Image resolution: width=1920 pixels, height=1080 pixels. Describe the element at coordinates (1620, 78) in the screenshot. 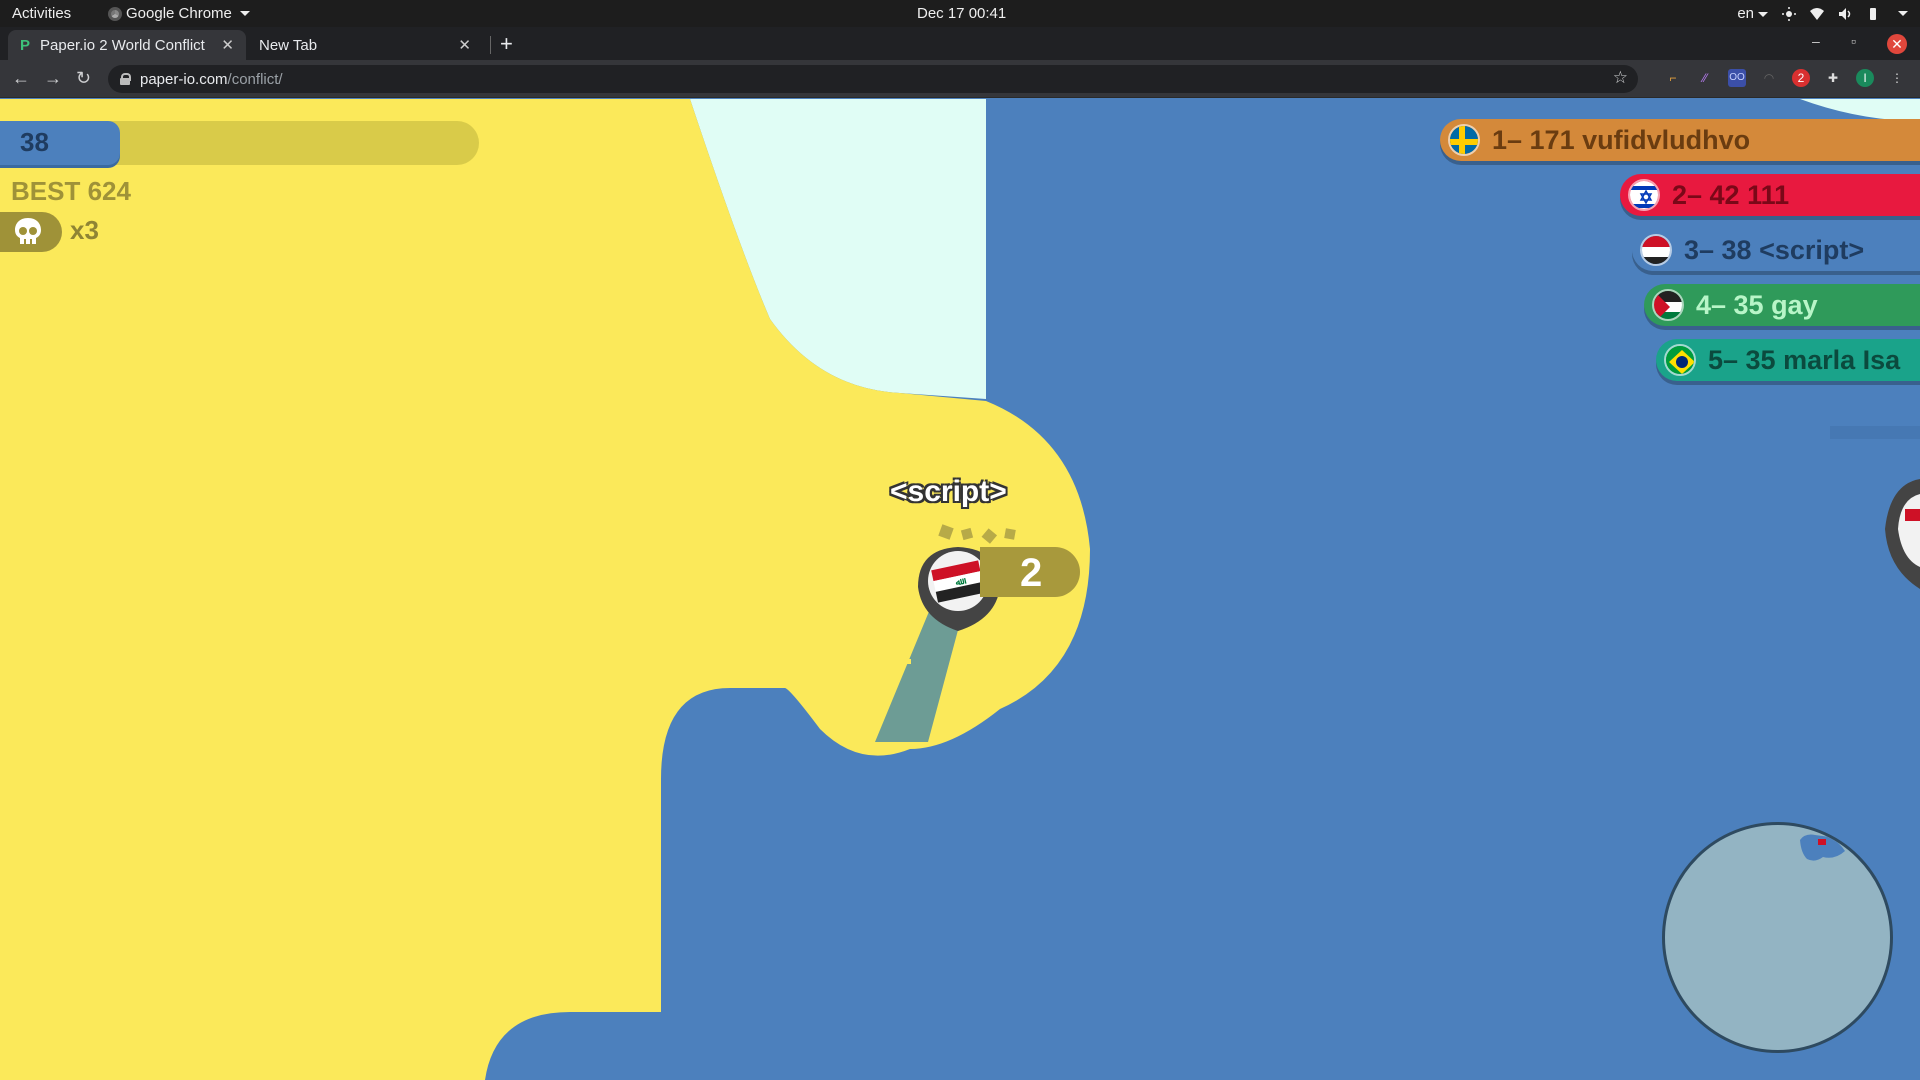

I see `bookmark-star-icon: ☆` at that location.